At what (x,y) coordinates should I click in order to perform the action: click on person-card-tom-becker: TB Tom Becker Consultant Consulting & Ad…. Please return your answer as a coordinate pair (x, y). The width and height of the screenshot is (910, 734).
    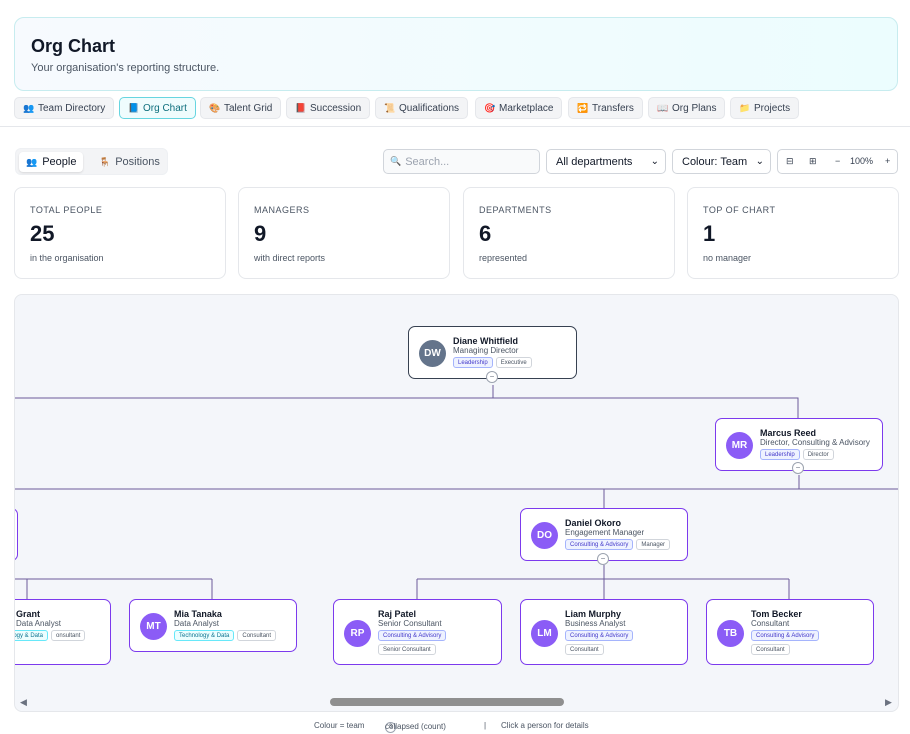
    Looking at the image, I should click on (790, 632).